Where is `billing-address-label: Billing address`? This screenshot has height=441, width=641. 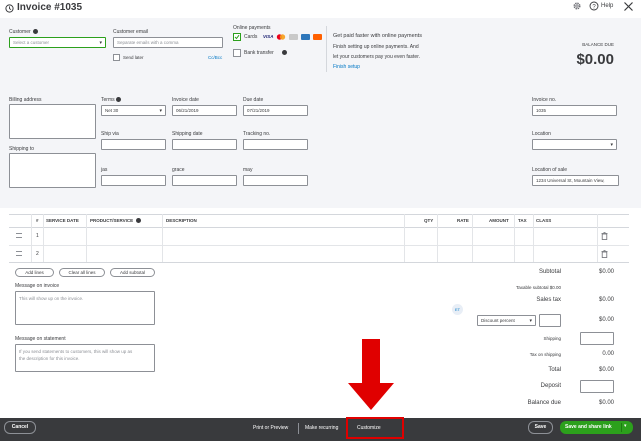
billing-address-label: Billing address is located at coordinates (25, 100).